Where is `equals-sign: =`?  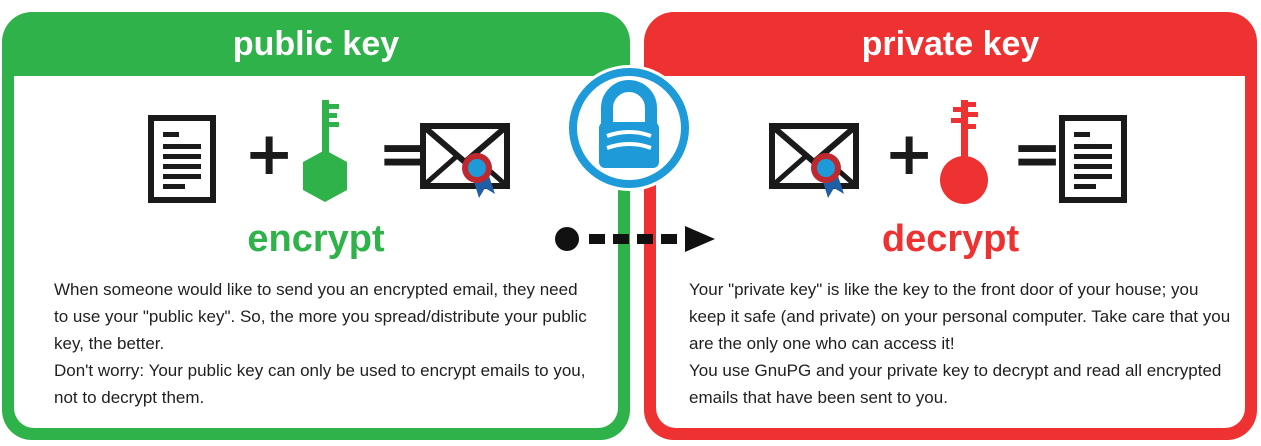 equals-sign: = is located at coordinates (1037, 154).